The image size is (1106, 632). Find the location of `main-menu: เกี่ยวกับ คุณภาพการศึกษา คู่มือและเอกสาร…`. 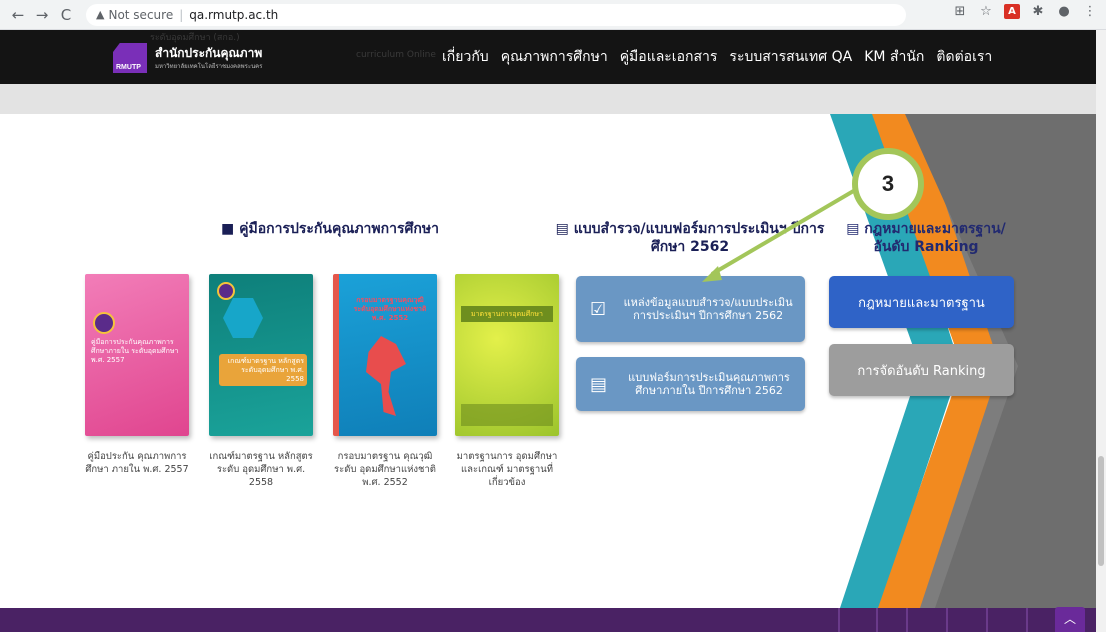

main-menu: เกี่ยวกับ คุณภาพการศึกษา คู่มือและเอกสาร… is located at coordinates (717, 57).